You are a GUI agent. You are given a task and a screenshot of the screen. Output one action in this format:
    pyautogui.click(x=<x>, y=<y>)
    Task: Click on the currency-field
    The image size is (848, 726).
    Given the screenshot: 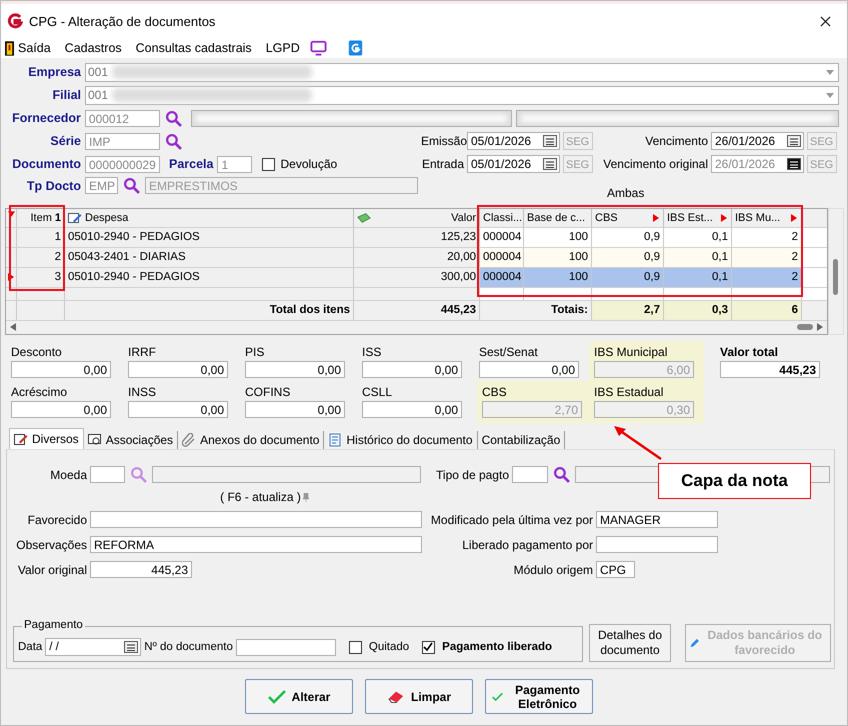 What is the action you would take?
    pyautogui.click(x=107, y=474)
    